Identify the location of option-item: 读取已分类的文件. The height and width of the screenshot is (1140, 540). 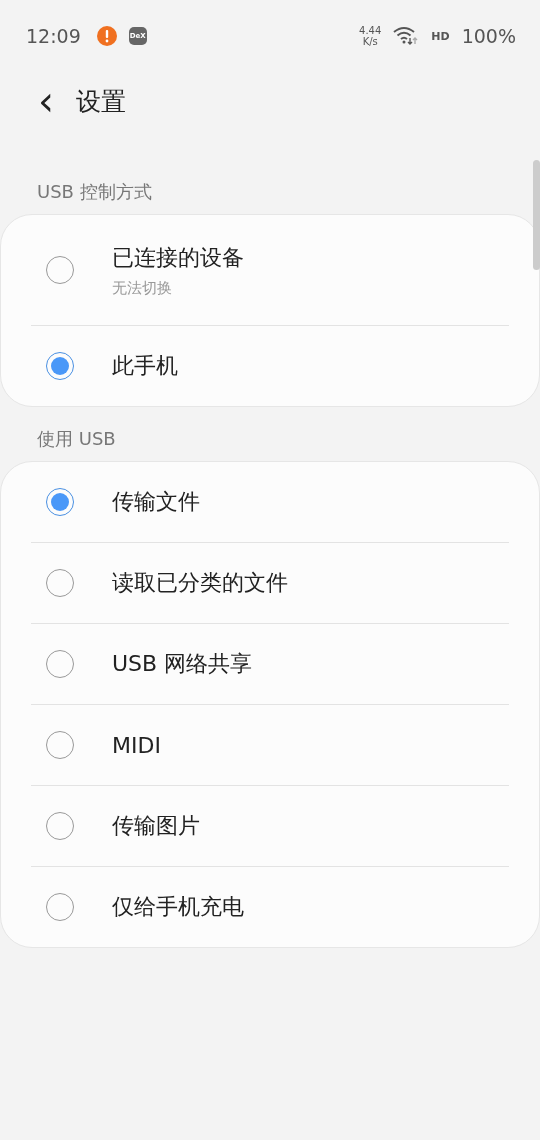
(264, 583).